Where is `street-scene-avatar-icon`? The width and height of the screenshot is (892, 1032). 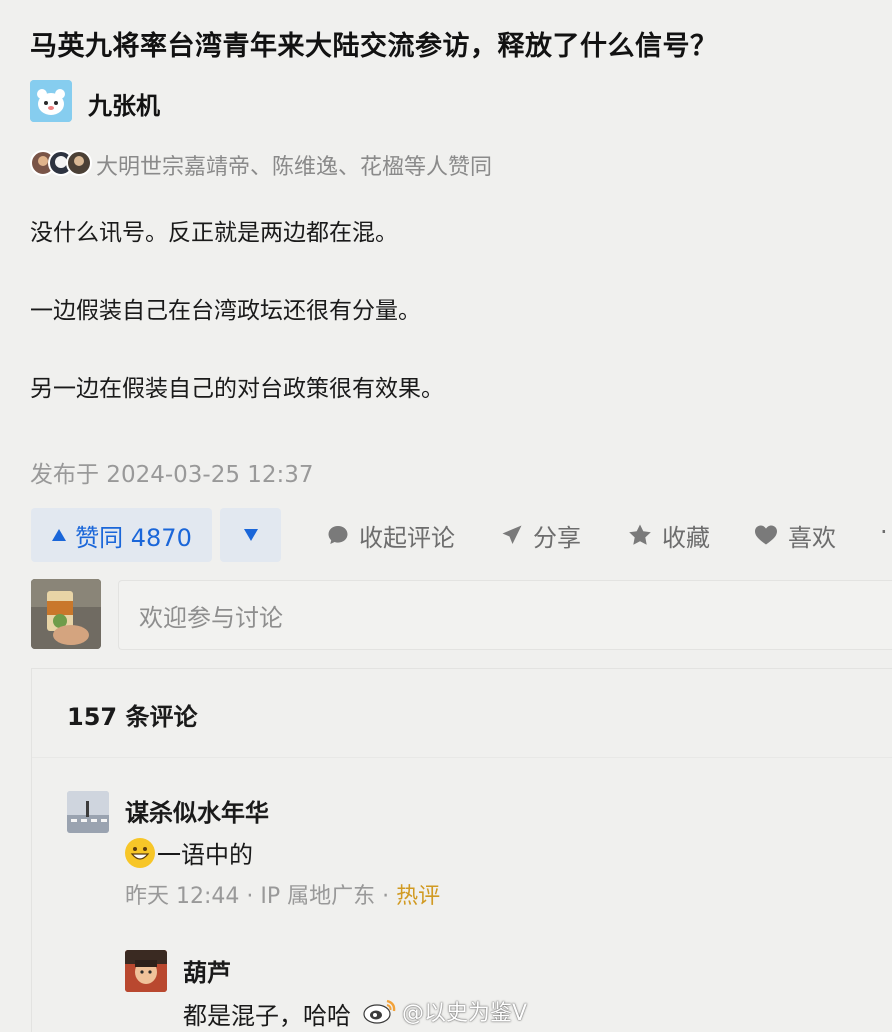
street-scene-avatar-icon is located at coordinates (88, 812).